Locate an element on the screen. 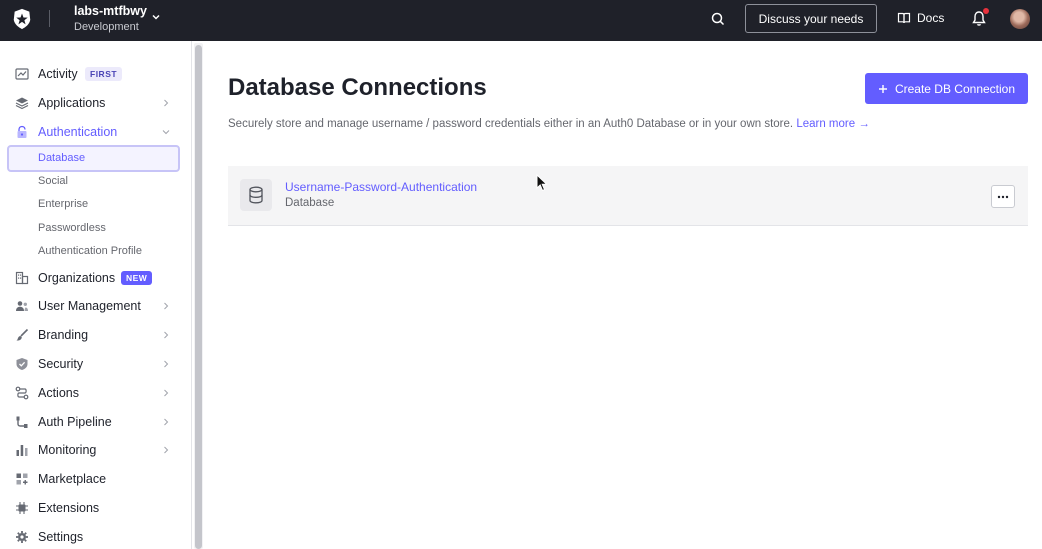  sidebar-item-monitoring: Monitoring is located at coordinates (92, 450).